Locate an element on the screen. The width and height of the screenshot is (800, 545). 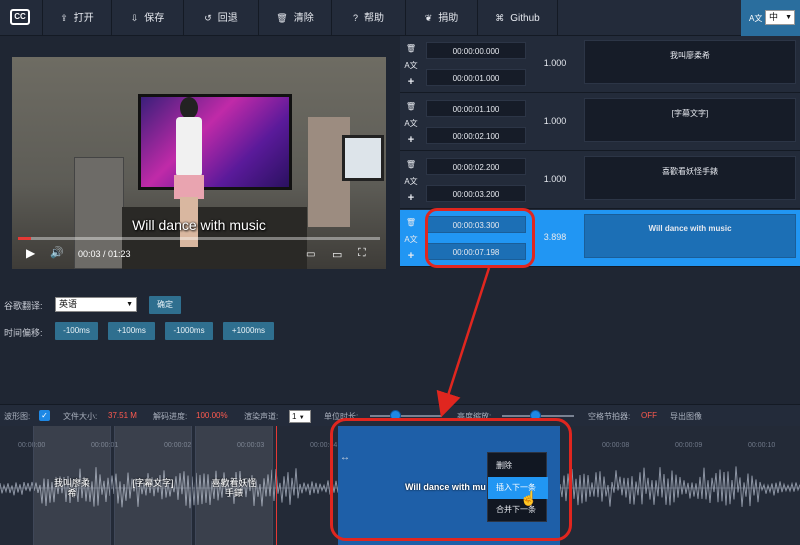
annotation-arrow is located at coordinates (463, 342).